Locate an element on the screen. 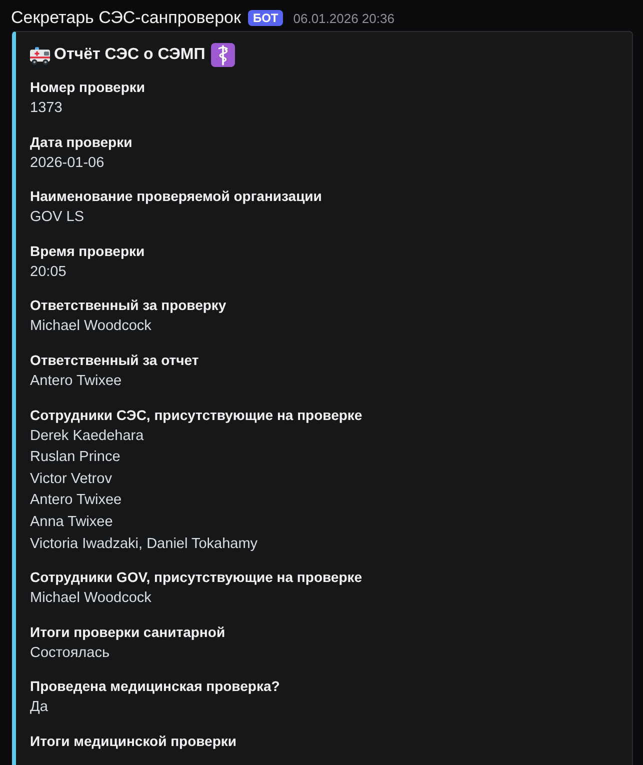 The height and width of the screenshot is (765, 643). field-label: Сотрудники GOV, присутствующие на проверке is located at coordinates (196, 578).